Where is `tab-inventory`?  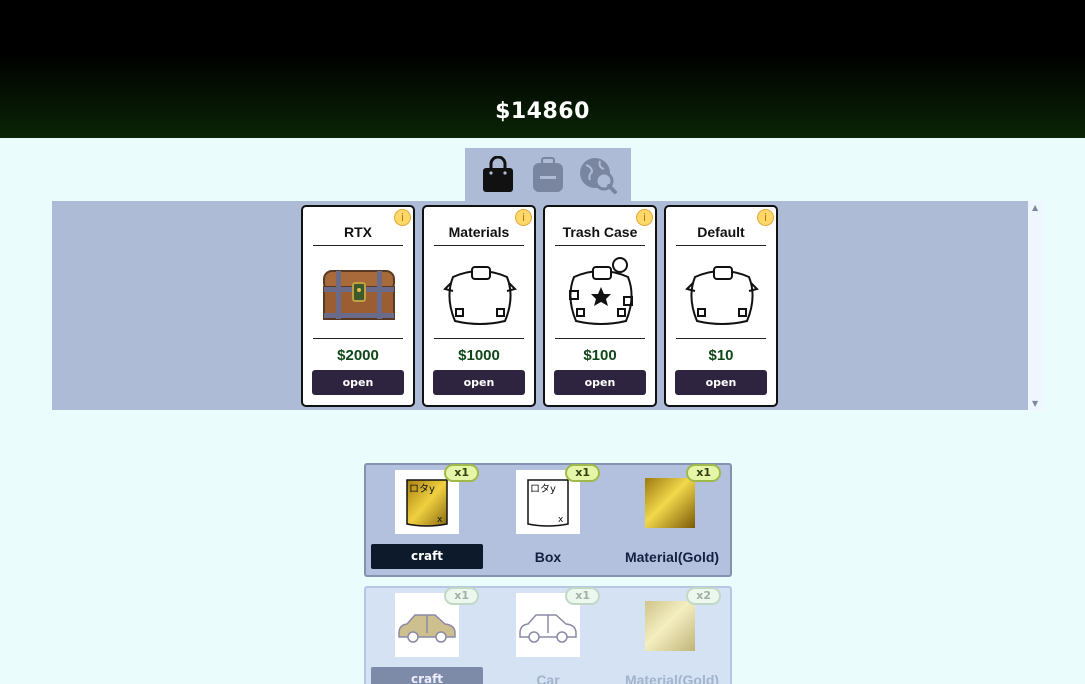
tab-inventory is located at coordinates (548, 175).